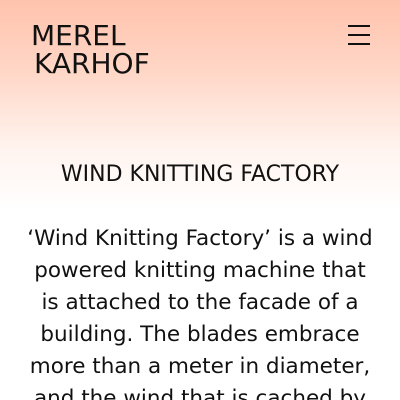 The image size is (400, 400). I want to click on logo-line-1: MEREL, so click(78, 35).